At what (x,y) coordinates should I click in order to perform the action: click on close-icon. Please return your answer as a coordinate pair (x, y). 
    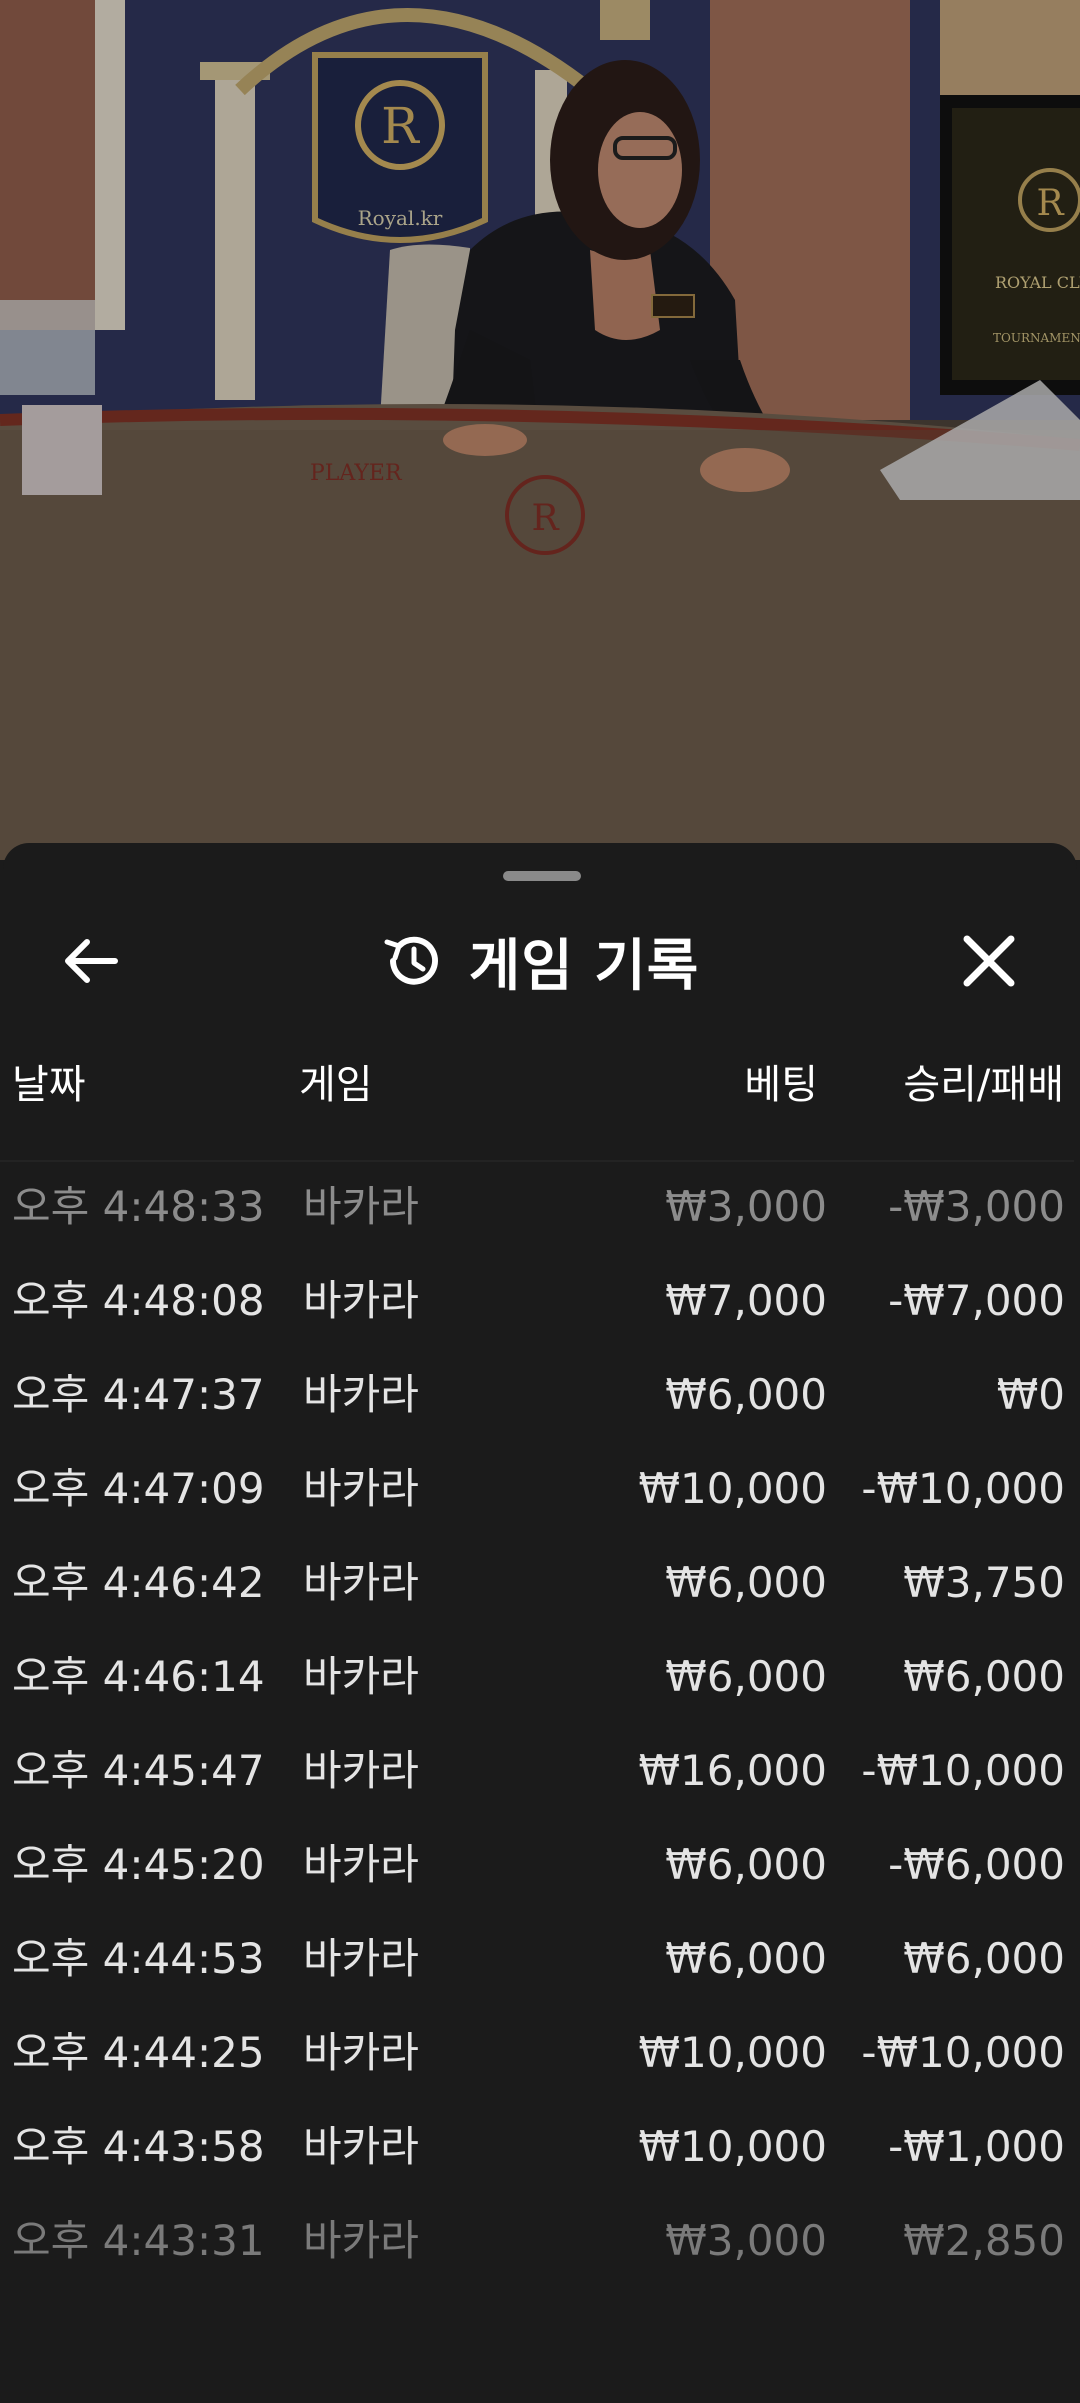
    Looking at the image, I should click on (989, 961).